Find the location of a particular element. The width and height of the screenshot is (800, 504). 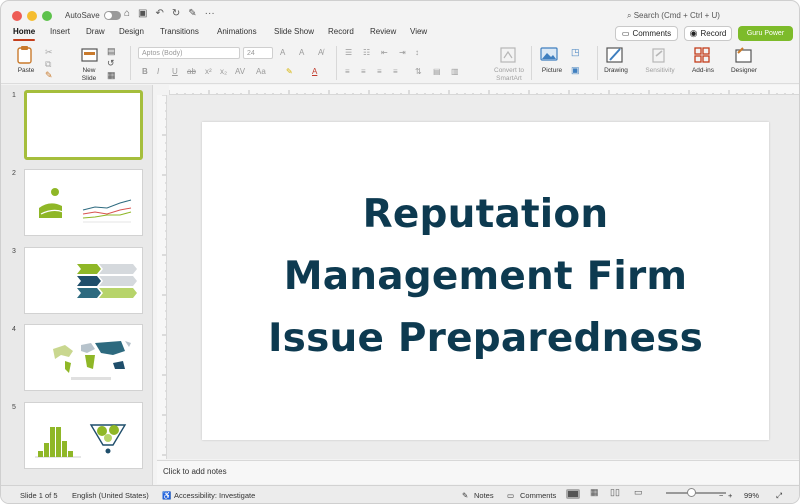

tab-view: View is located at coordinates (418, 31).